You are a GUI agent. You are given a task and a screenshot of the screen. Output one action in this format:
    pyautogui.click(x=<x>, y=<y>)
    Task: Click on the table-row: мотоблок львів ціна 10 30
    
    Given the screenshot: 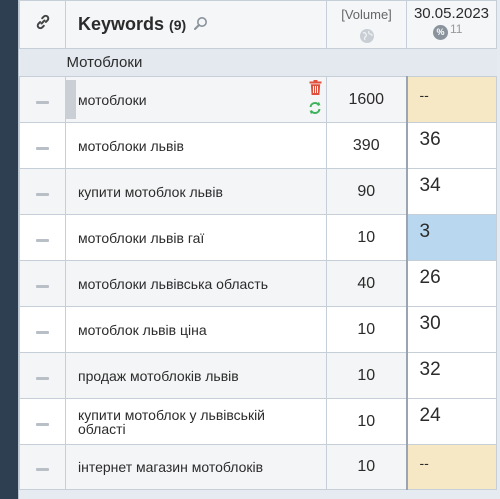 What is the action you would take?
    pyautogui.click(x=258, y=329)
    